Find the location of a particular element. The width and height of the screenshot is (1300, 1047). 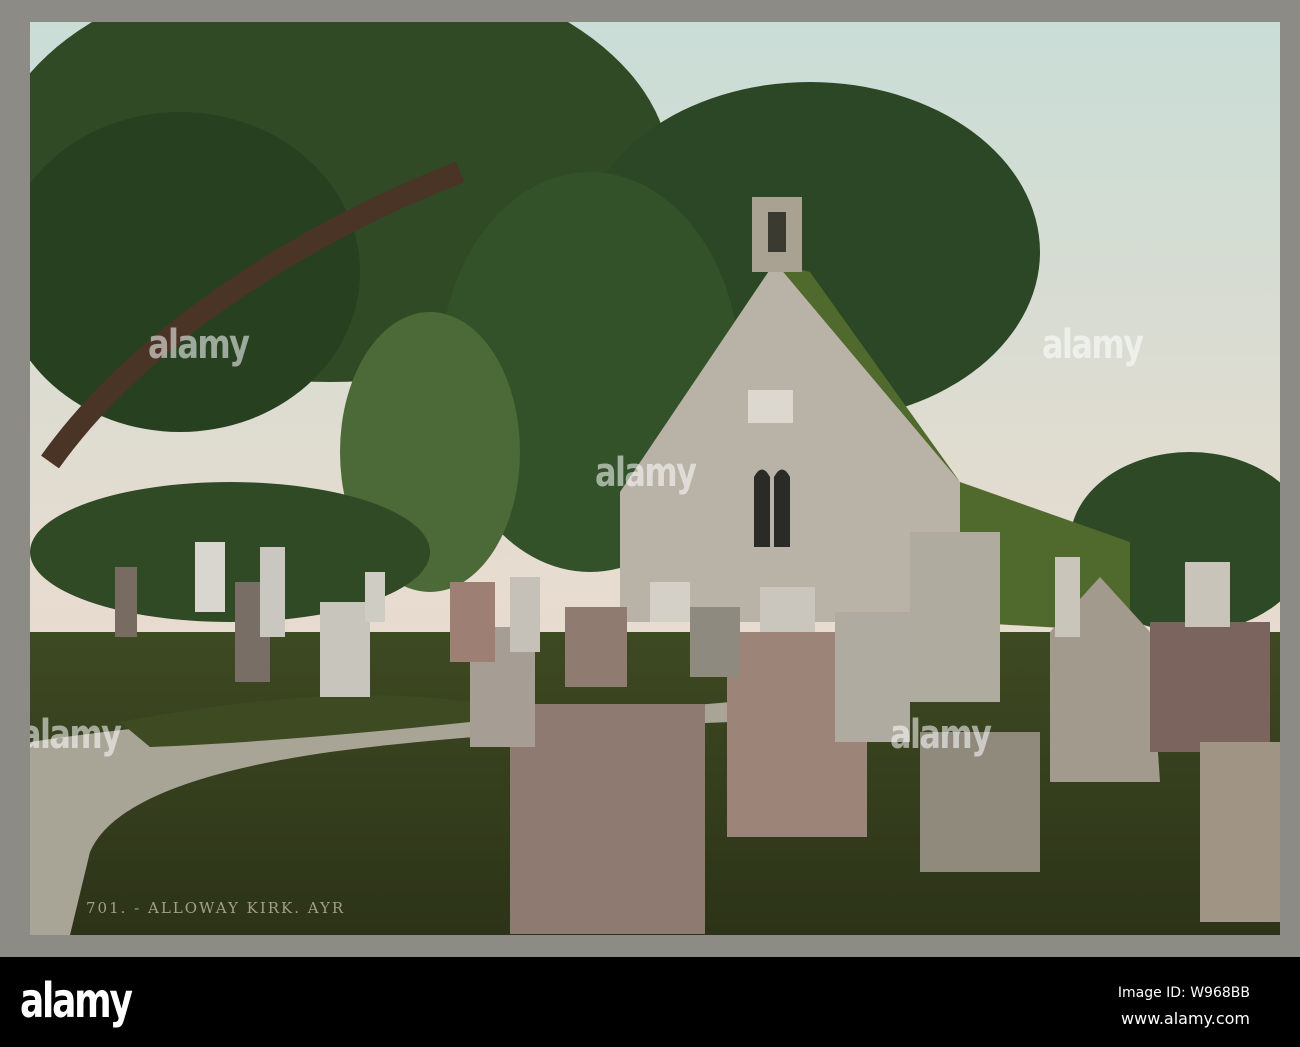

photo-caption: 701. - ALLOWAY KIRK. AYR is located at coordinates (216, 908).